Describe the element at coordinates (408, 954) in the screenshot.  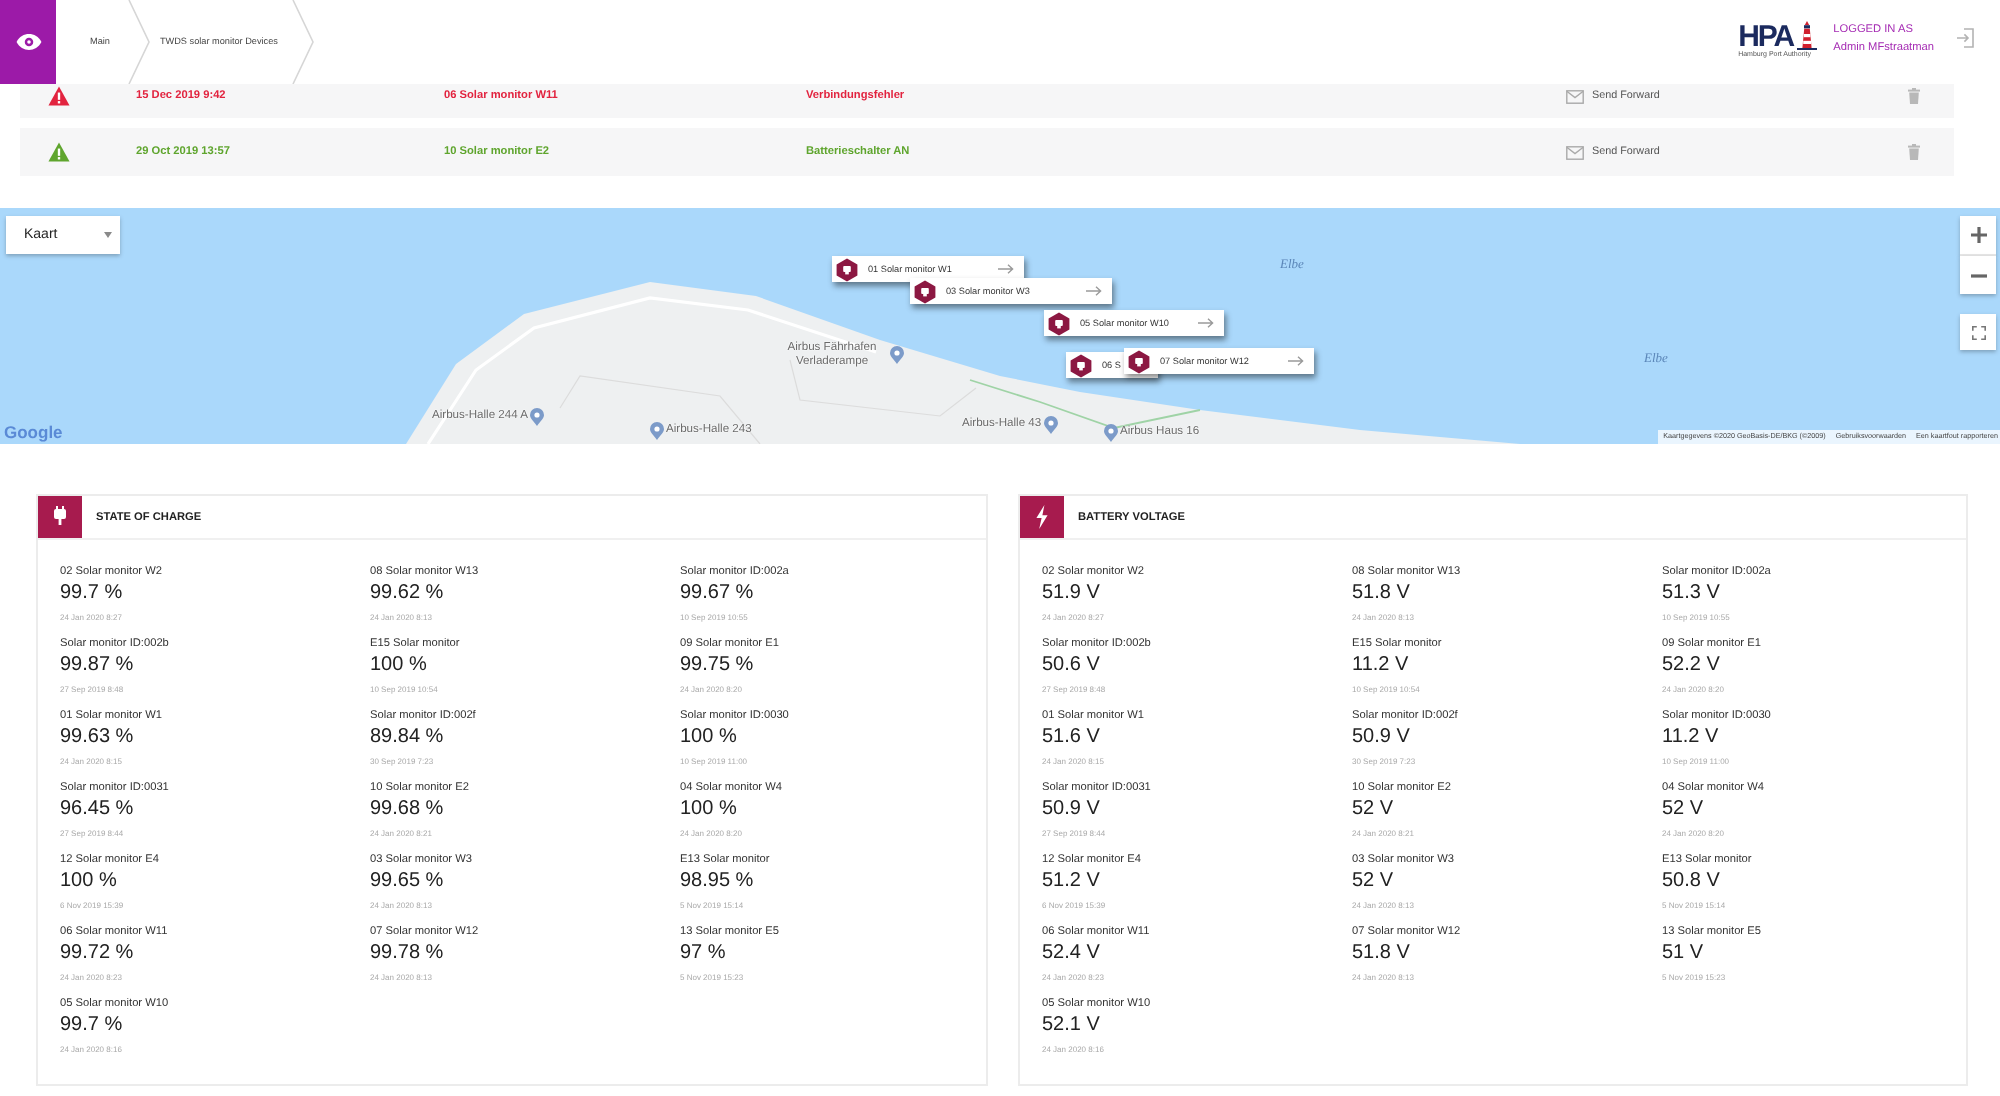
I see `reading-value: 99.78 %` at that location.